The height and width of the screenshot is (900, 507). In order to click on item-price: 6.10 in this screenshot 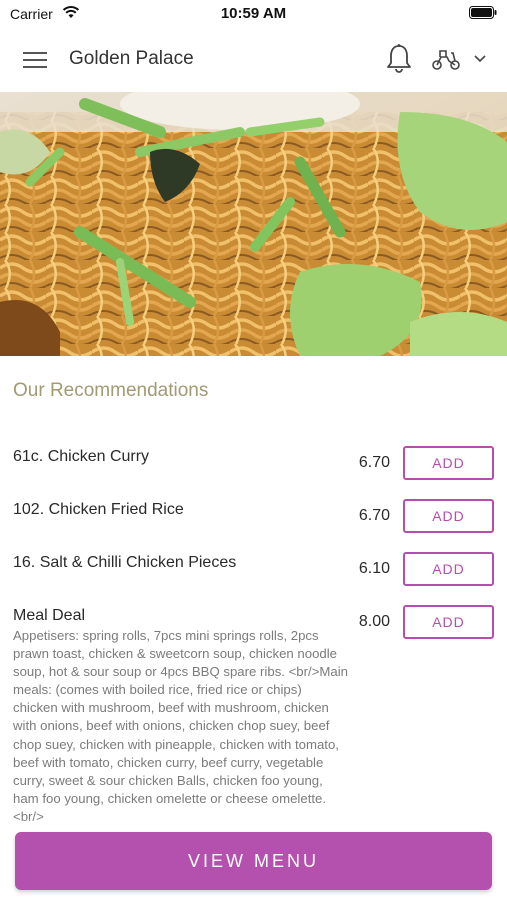, I will do `click(374, 568)`.